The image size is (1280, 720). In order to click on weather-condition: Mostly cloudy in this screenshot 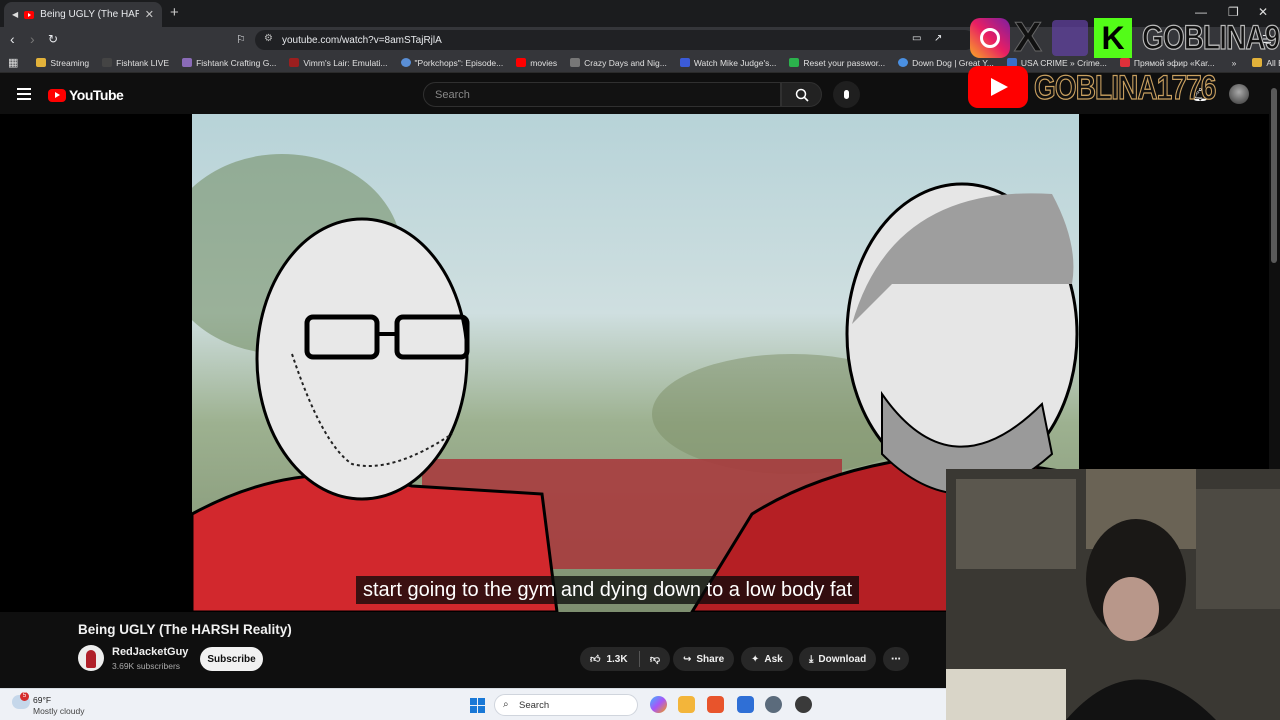, I will do `click(59, 711)`.